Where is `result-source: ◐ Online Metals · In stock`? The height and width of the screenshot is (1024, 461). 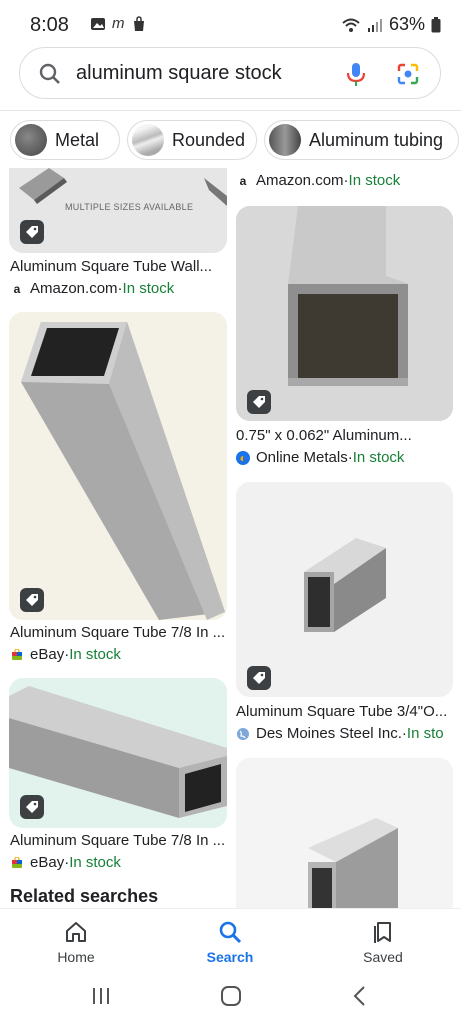
result-source: ◐ Online Metals · In stock is located at coordinates (347, 457).